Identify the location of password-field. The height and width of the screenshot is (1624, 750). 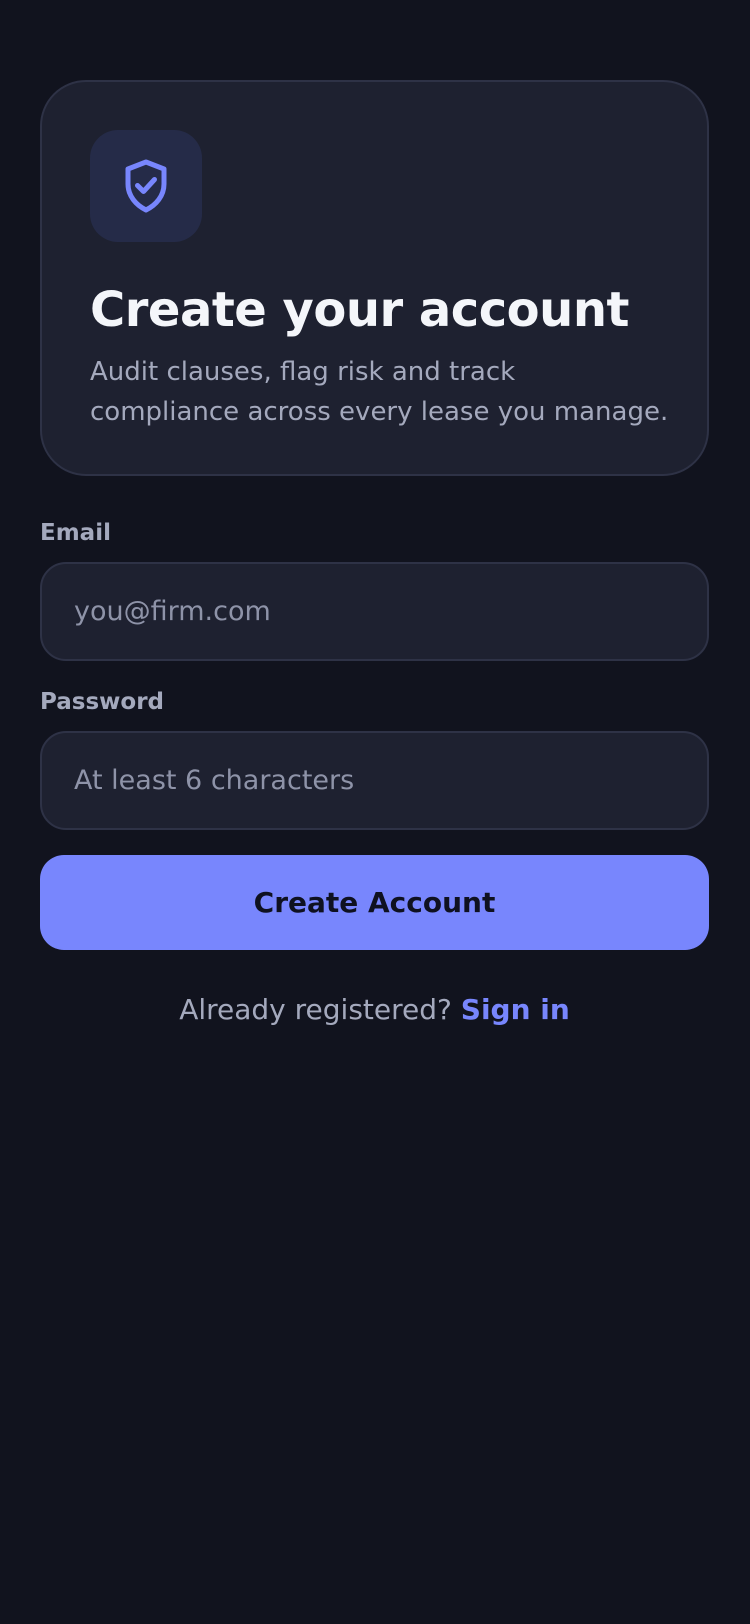
(374, 780).